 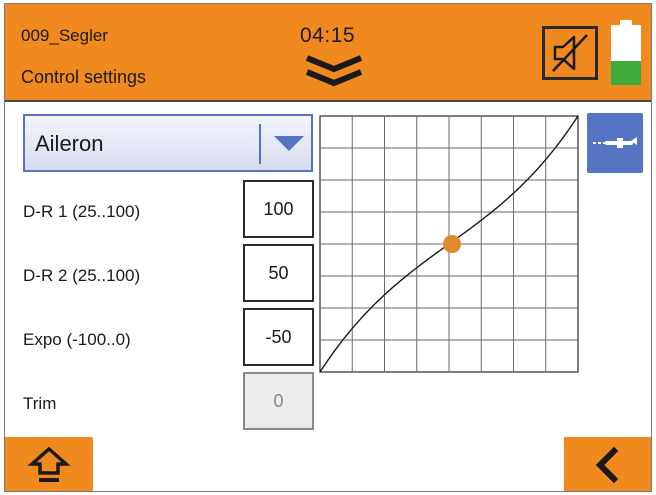 I want to click on dual-rate-2-label: D-R 2 (25..100), so click(x=82, y=275).